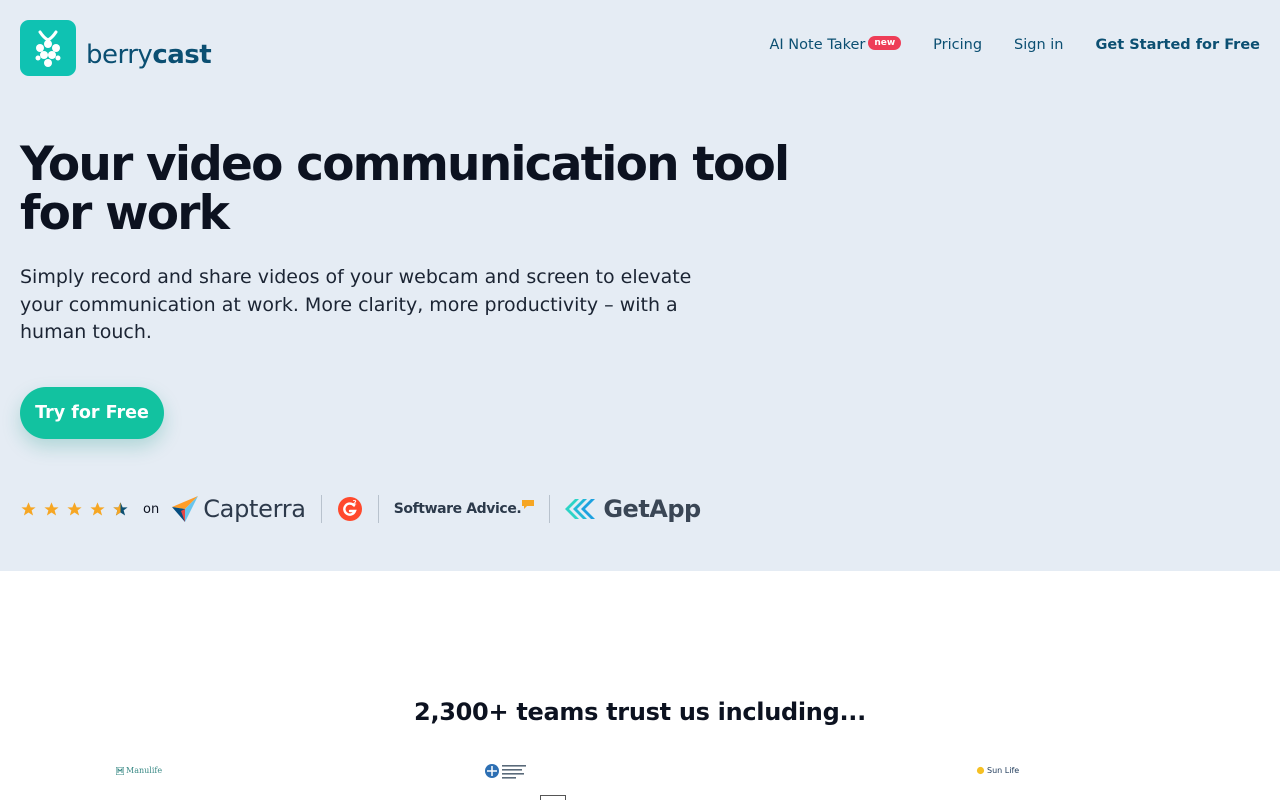  Describe the element at coordinates (92, 413) in the screenshot. I see `try-for-free-button: Try for Free` at that location.